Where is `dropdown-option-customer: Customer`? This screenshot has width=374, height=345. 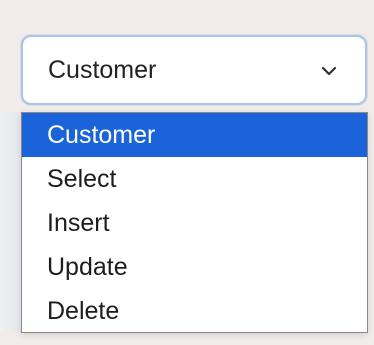 dropdown-option-customer: Customer is located at coordinates (194, 135).